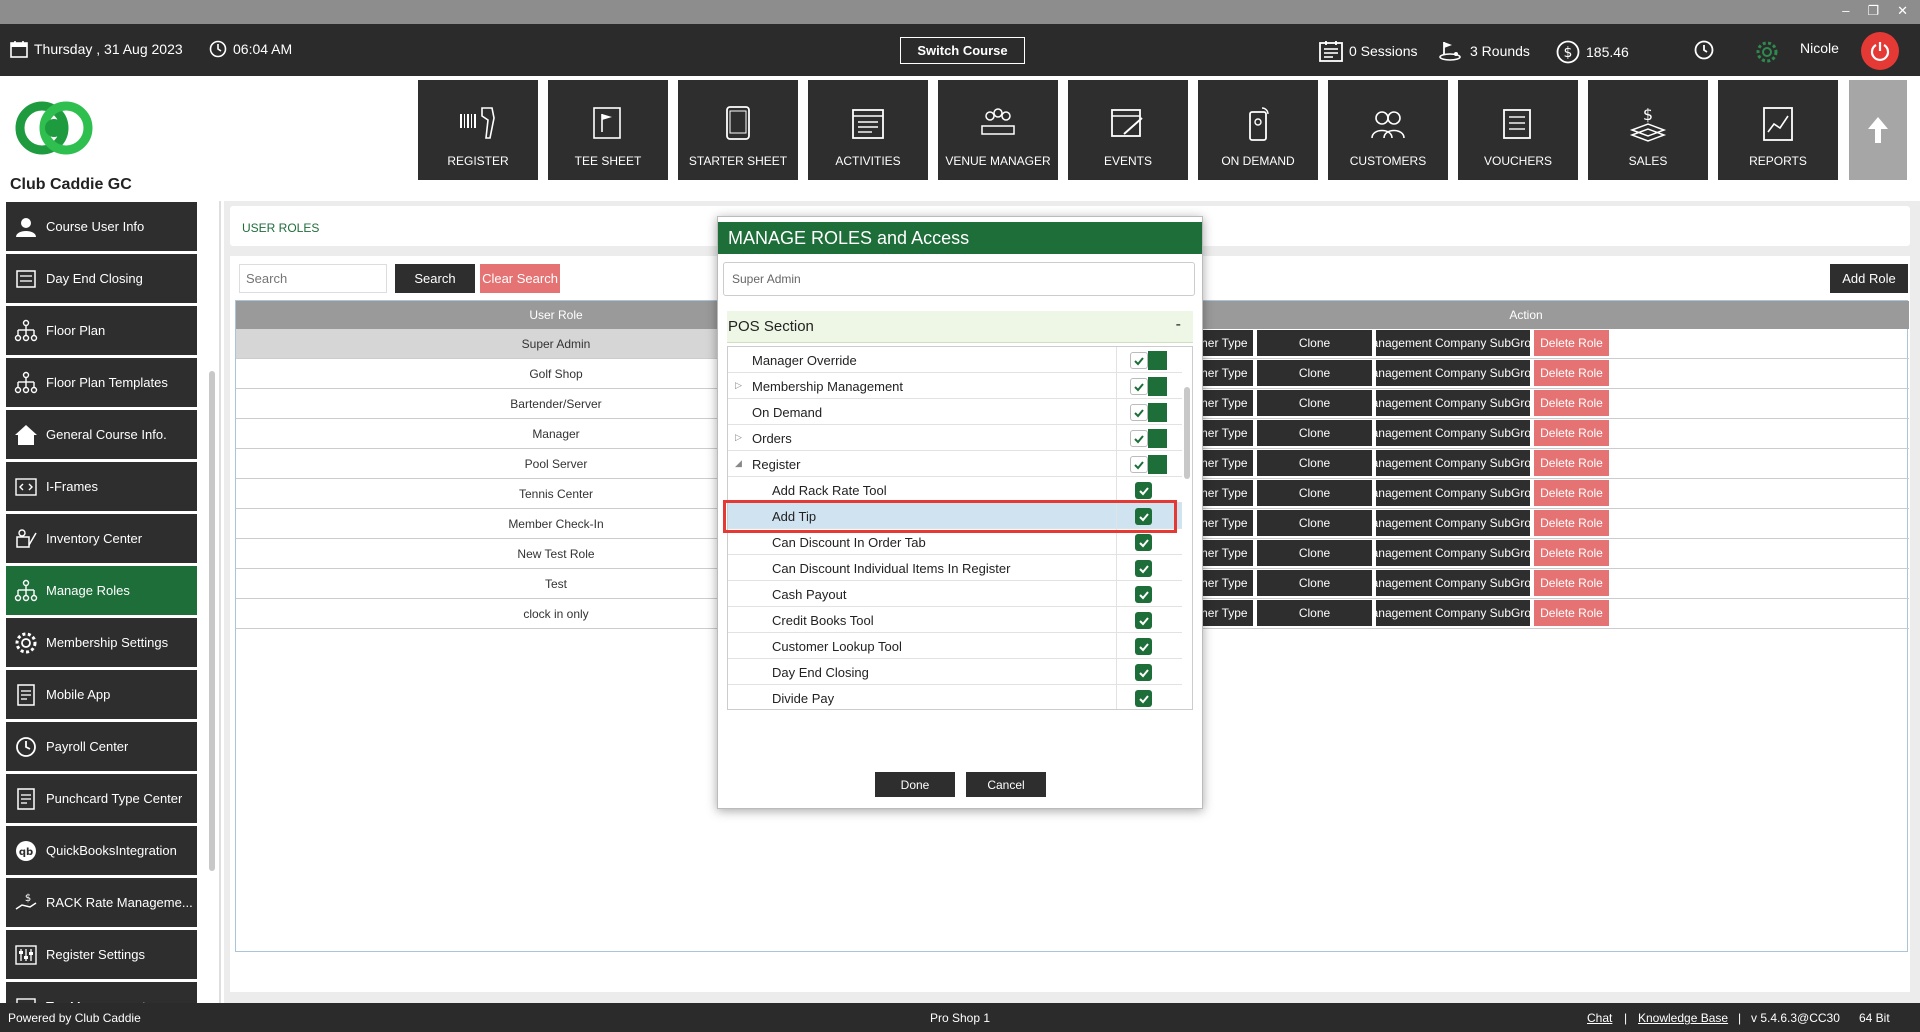 The image size is (1920, 1032). Describe the element at coordinates (1178, 325) in the screenshot. I see `collapse-toggle: -` at that location.